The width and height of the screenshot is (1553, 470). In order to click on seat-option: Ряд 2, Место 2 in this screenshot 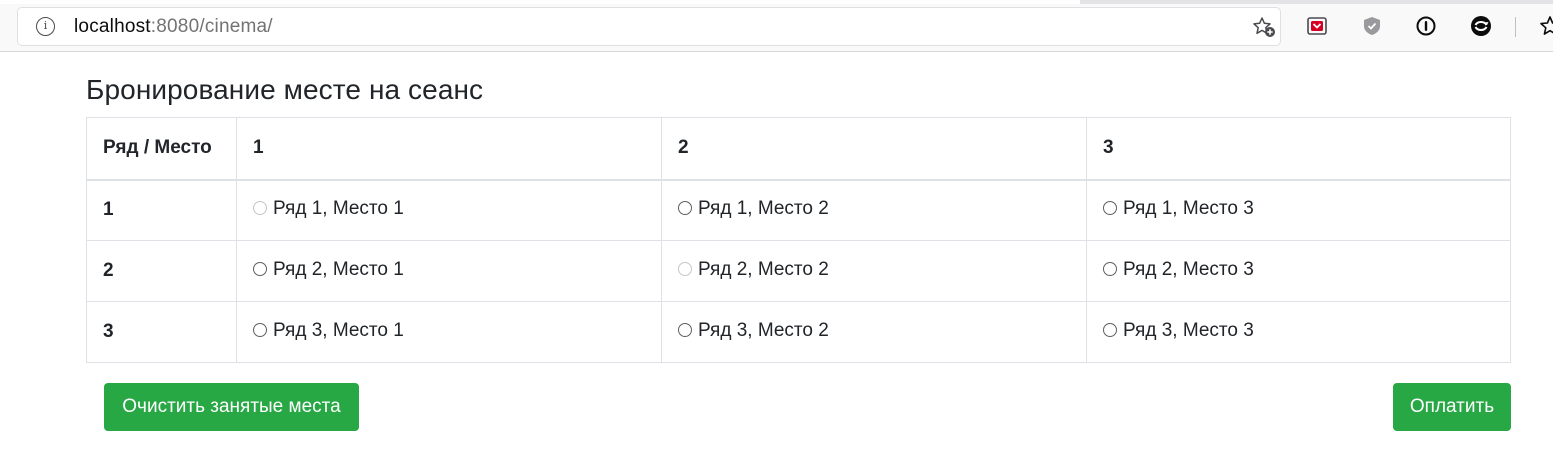, I will do `click(753, 270)`.